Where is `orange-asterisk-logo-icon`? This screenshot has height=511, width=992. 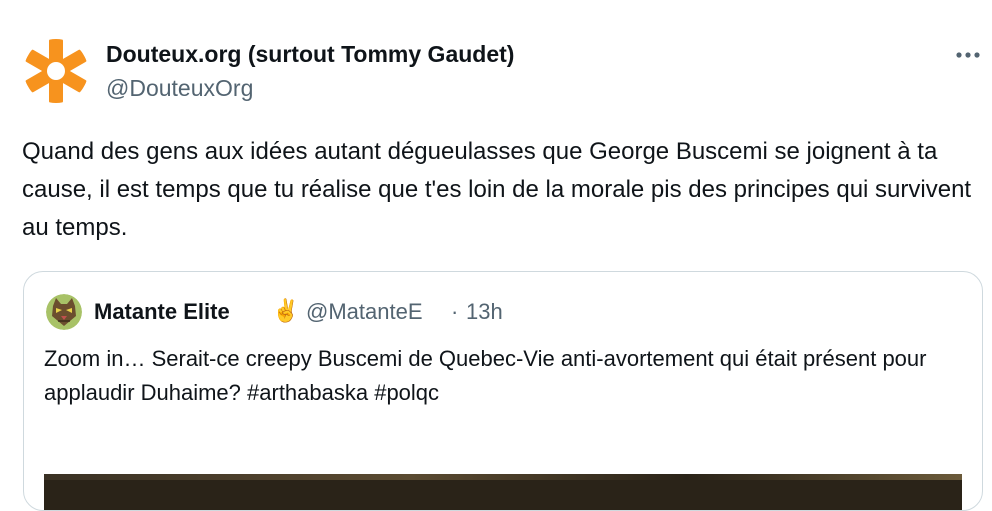 orange-asterisk-logo-icon is located at coordinates (56, 71).